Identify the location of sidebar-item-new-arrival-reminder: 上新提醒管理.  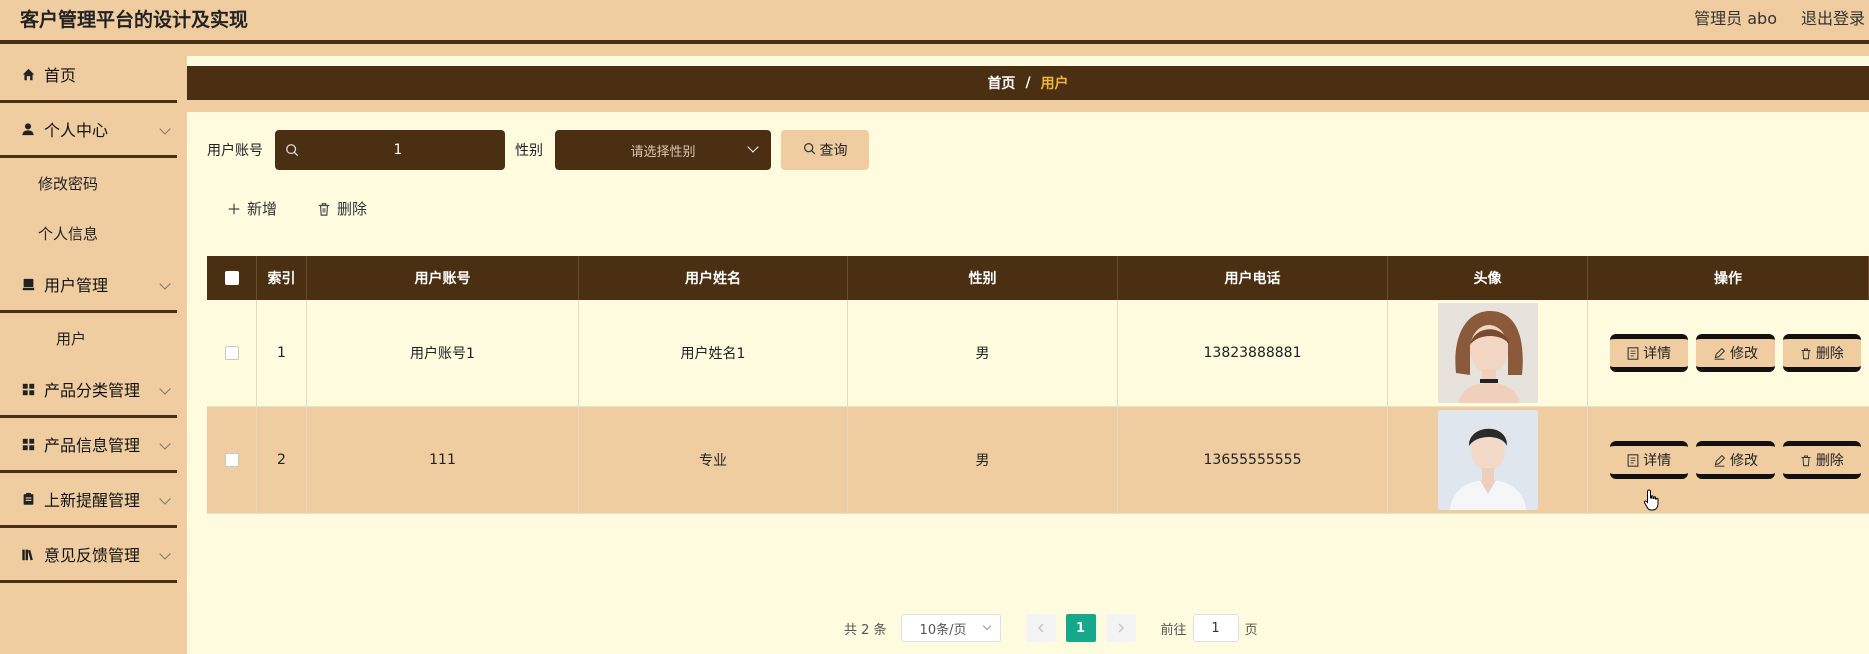
(88, 500).